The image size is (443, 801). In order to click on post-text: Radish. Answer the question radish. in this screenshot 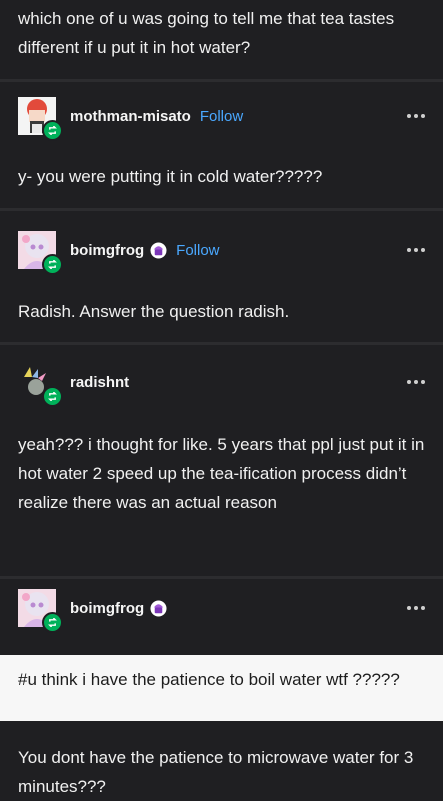, I will do `click(154, 311)`.